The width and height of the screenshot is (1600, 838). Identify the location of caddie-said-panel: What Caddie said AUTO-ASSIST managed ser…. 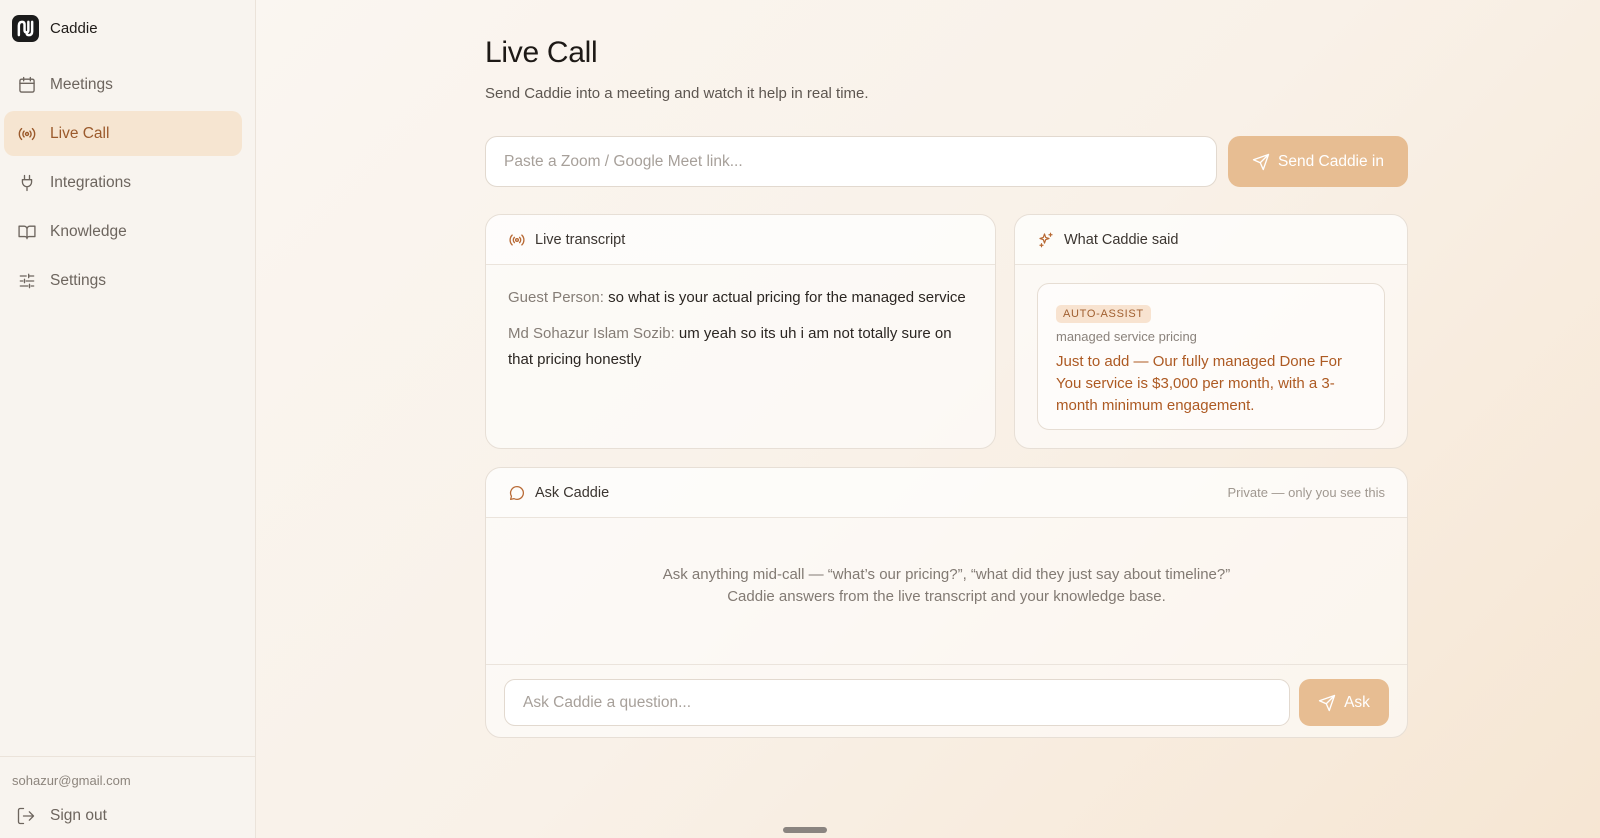
(1211, 331).